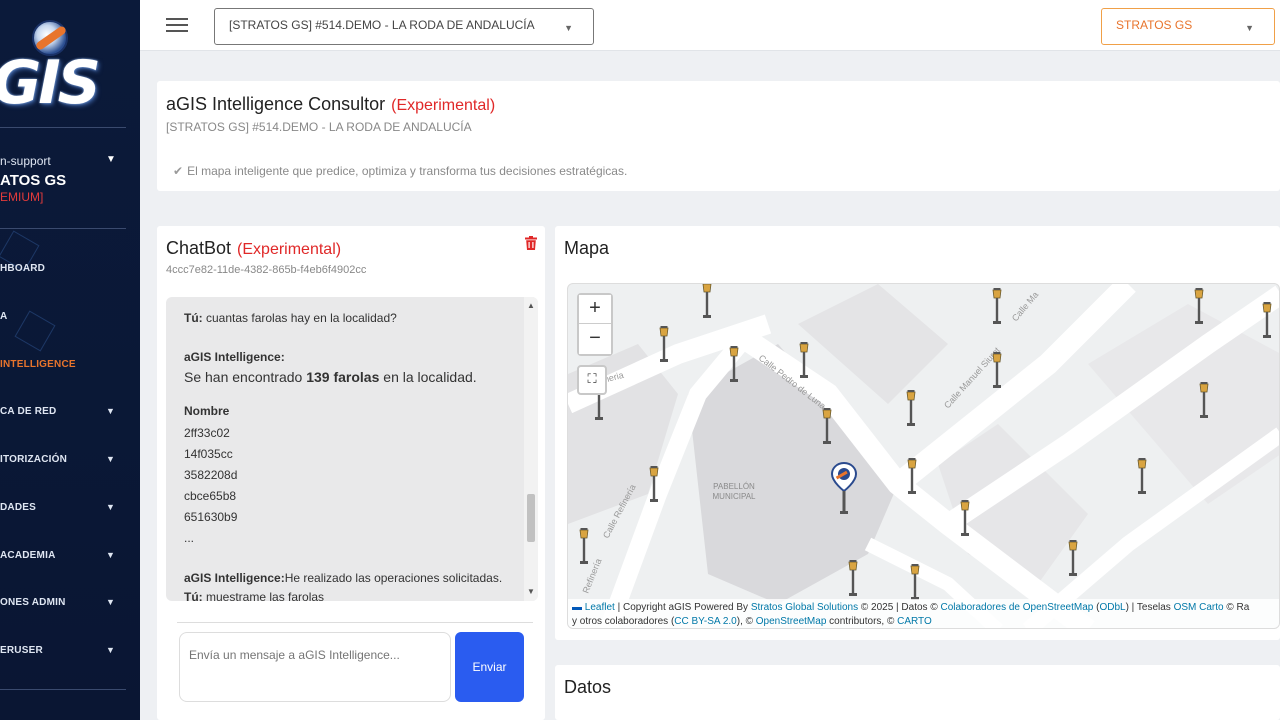 The image size is (1280, 720). Describe the element at coordinates (531, 305) in the screenshot. I see `scroll-up-icon: ▲` at that location.